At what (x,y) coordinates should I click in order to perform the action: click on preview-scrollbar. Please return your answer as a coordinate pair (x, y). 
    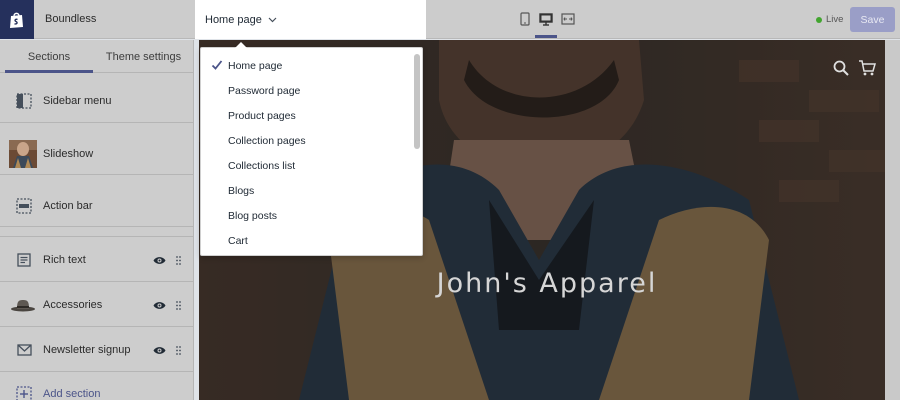
    Looking at the image, I should click on (892, 220).